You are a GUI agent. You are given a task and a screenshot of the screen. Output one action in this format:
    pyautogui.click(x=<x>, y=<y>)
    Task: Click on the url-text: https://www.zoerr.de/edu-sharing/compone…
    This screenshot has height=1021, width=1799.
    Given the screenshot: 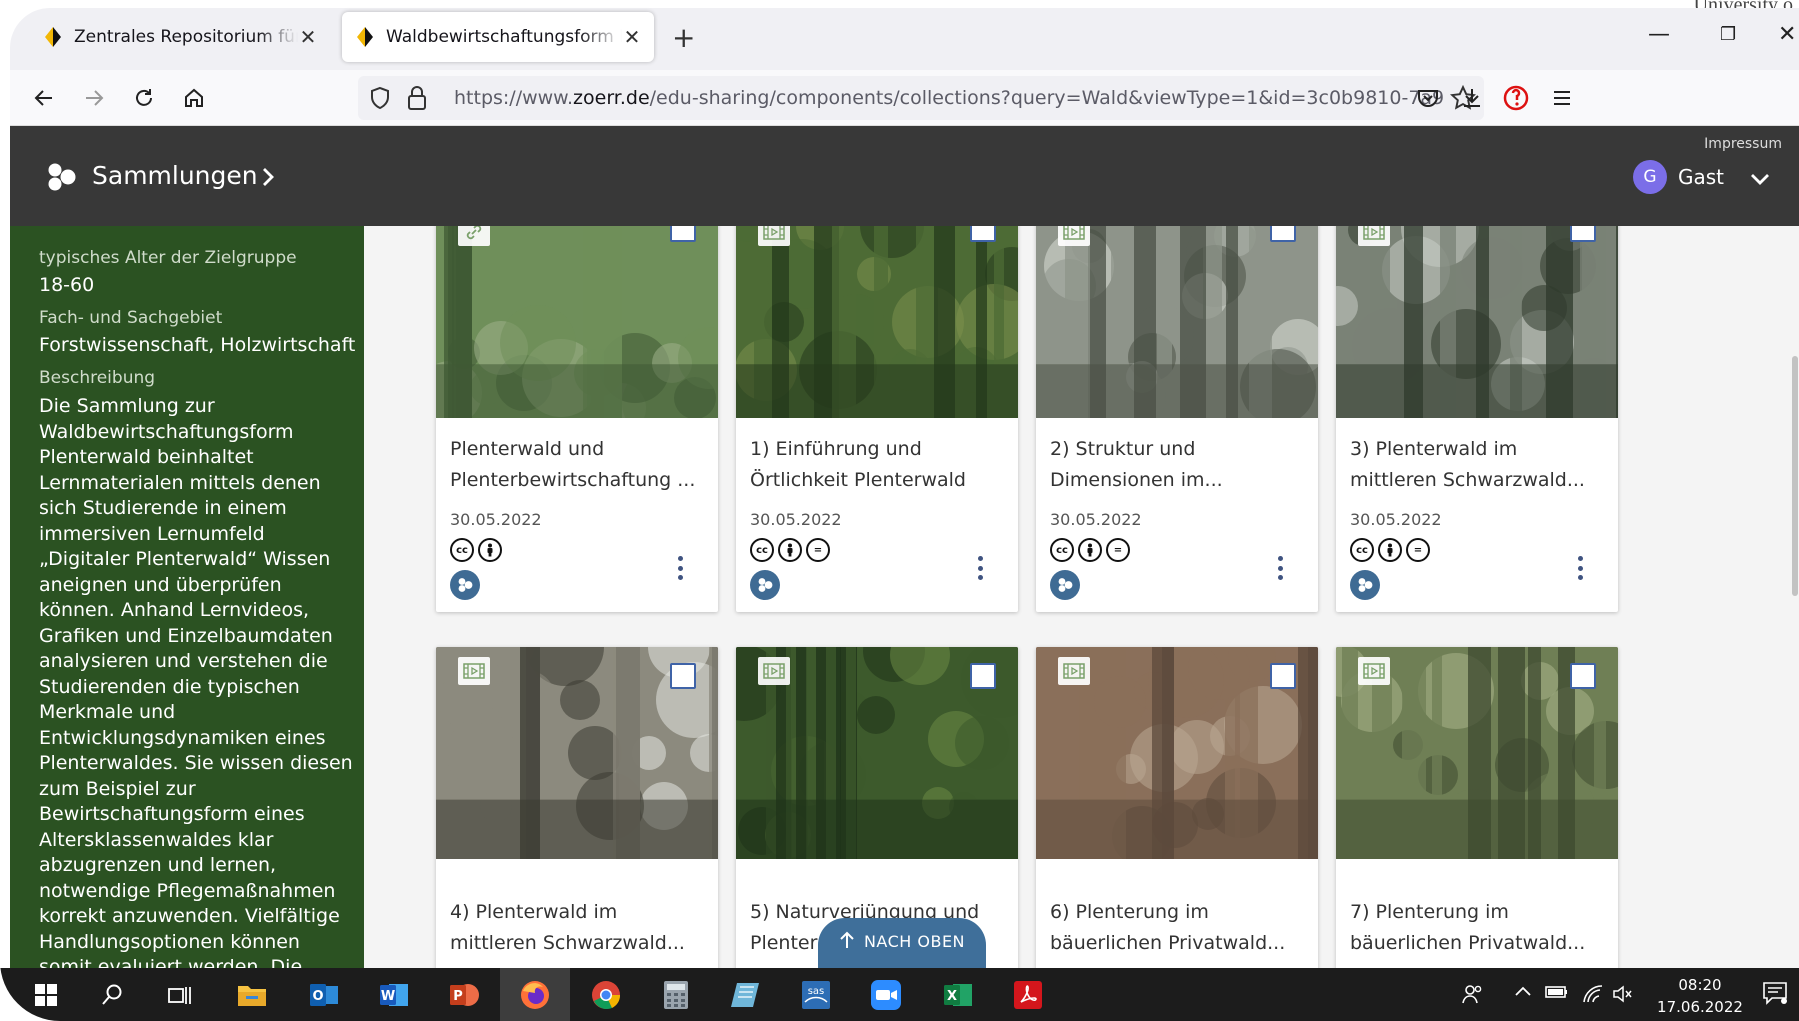 What is the action you would take?
    pyautogui.click(x=949, y=98)
    